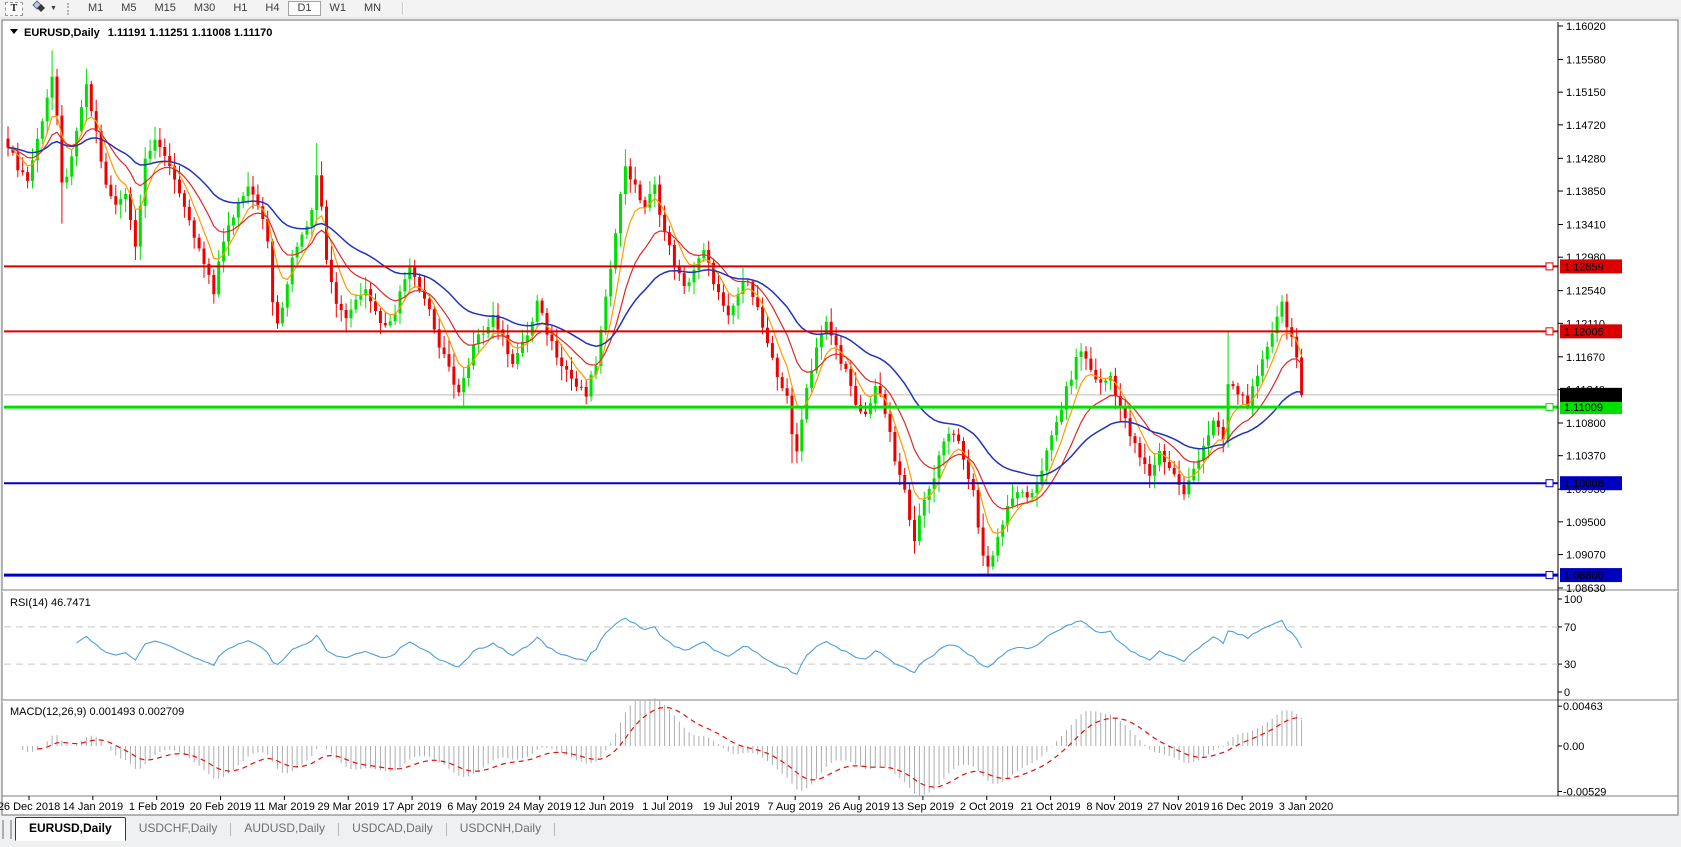  Describe the element at coordinates (304, 8) in the screenshot. I see `timeframe-button-d1: D1` at that location.